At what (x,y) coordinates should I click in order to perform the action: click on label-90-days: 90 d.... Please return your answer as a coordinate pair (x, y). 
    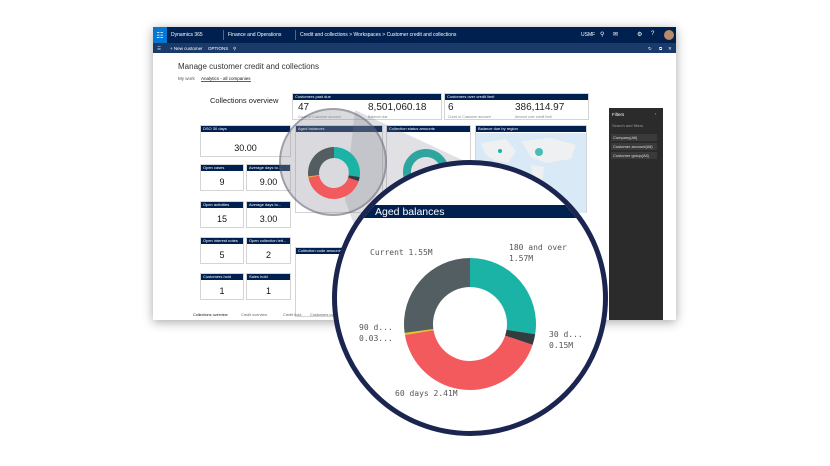
    Looking at the image, I should click on (376, 327).